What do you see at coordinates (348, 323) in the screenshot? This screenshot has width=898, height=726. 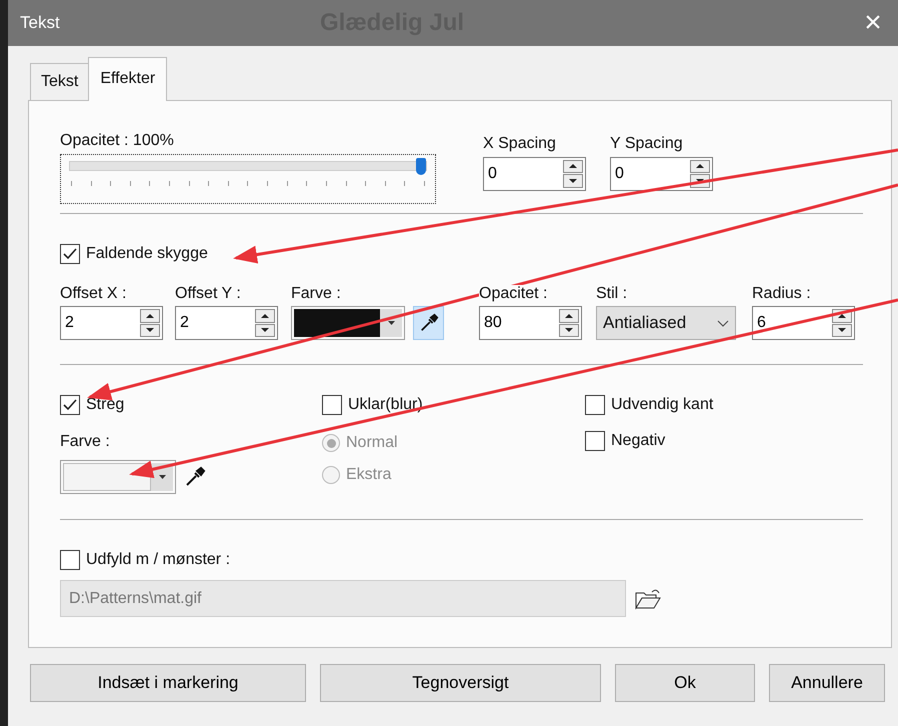 I see `color-picker` at bounding box center [348, 323].